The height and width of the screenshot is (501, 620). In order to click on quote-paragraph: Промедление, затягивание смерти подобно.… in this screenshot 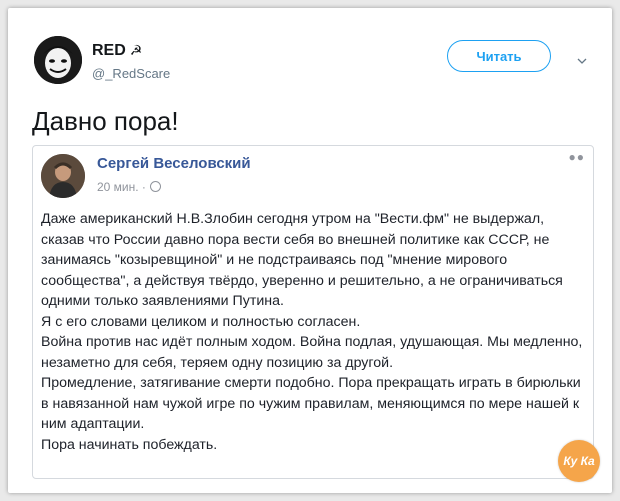, I will do `click(311, 403)`.